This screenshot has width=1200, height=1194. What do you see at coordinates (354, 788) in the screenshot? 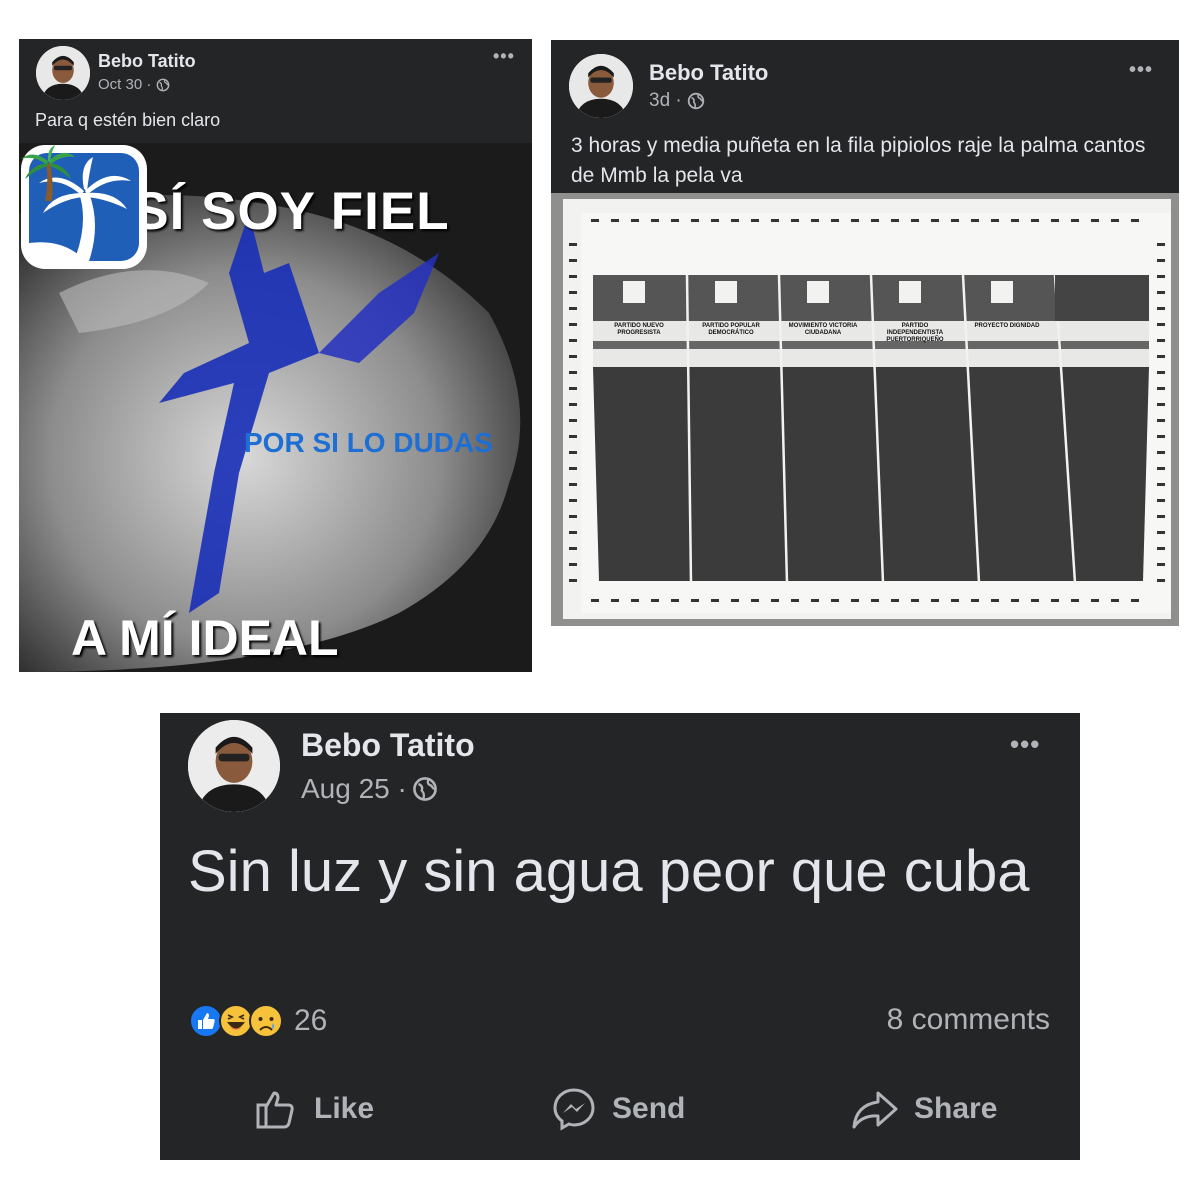
I see `timestamp-text: Aug 25 ·` at bounding box center [354, 788].